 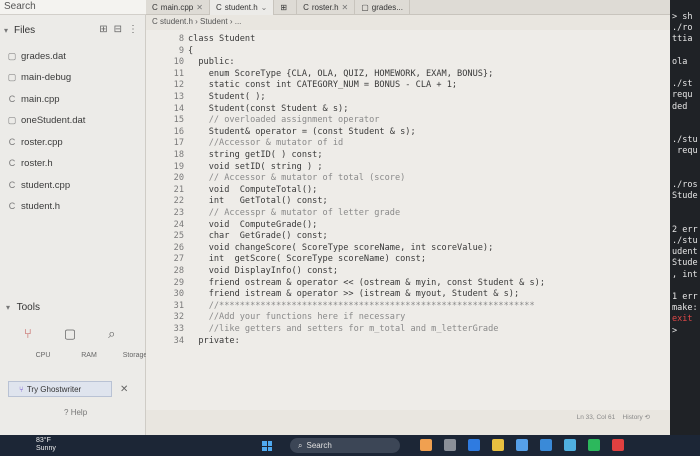 What do you see at coordinates (211, 62) in the screenshot?
I see `code-text: public:` at bounding box center [211, 62].